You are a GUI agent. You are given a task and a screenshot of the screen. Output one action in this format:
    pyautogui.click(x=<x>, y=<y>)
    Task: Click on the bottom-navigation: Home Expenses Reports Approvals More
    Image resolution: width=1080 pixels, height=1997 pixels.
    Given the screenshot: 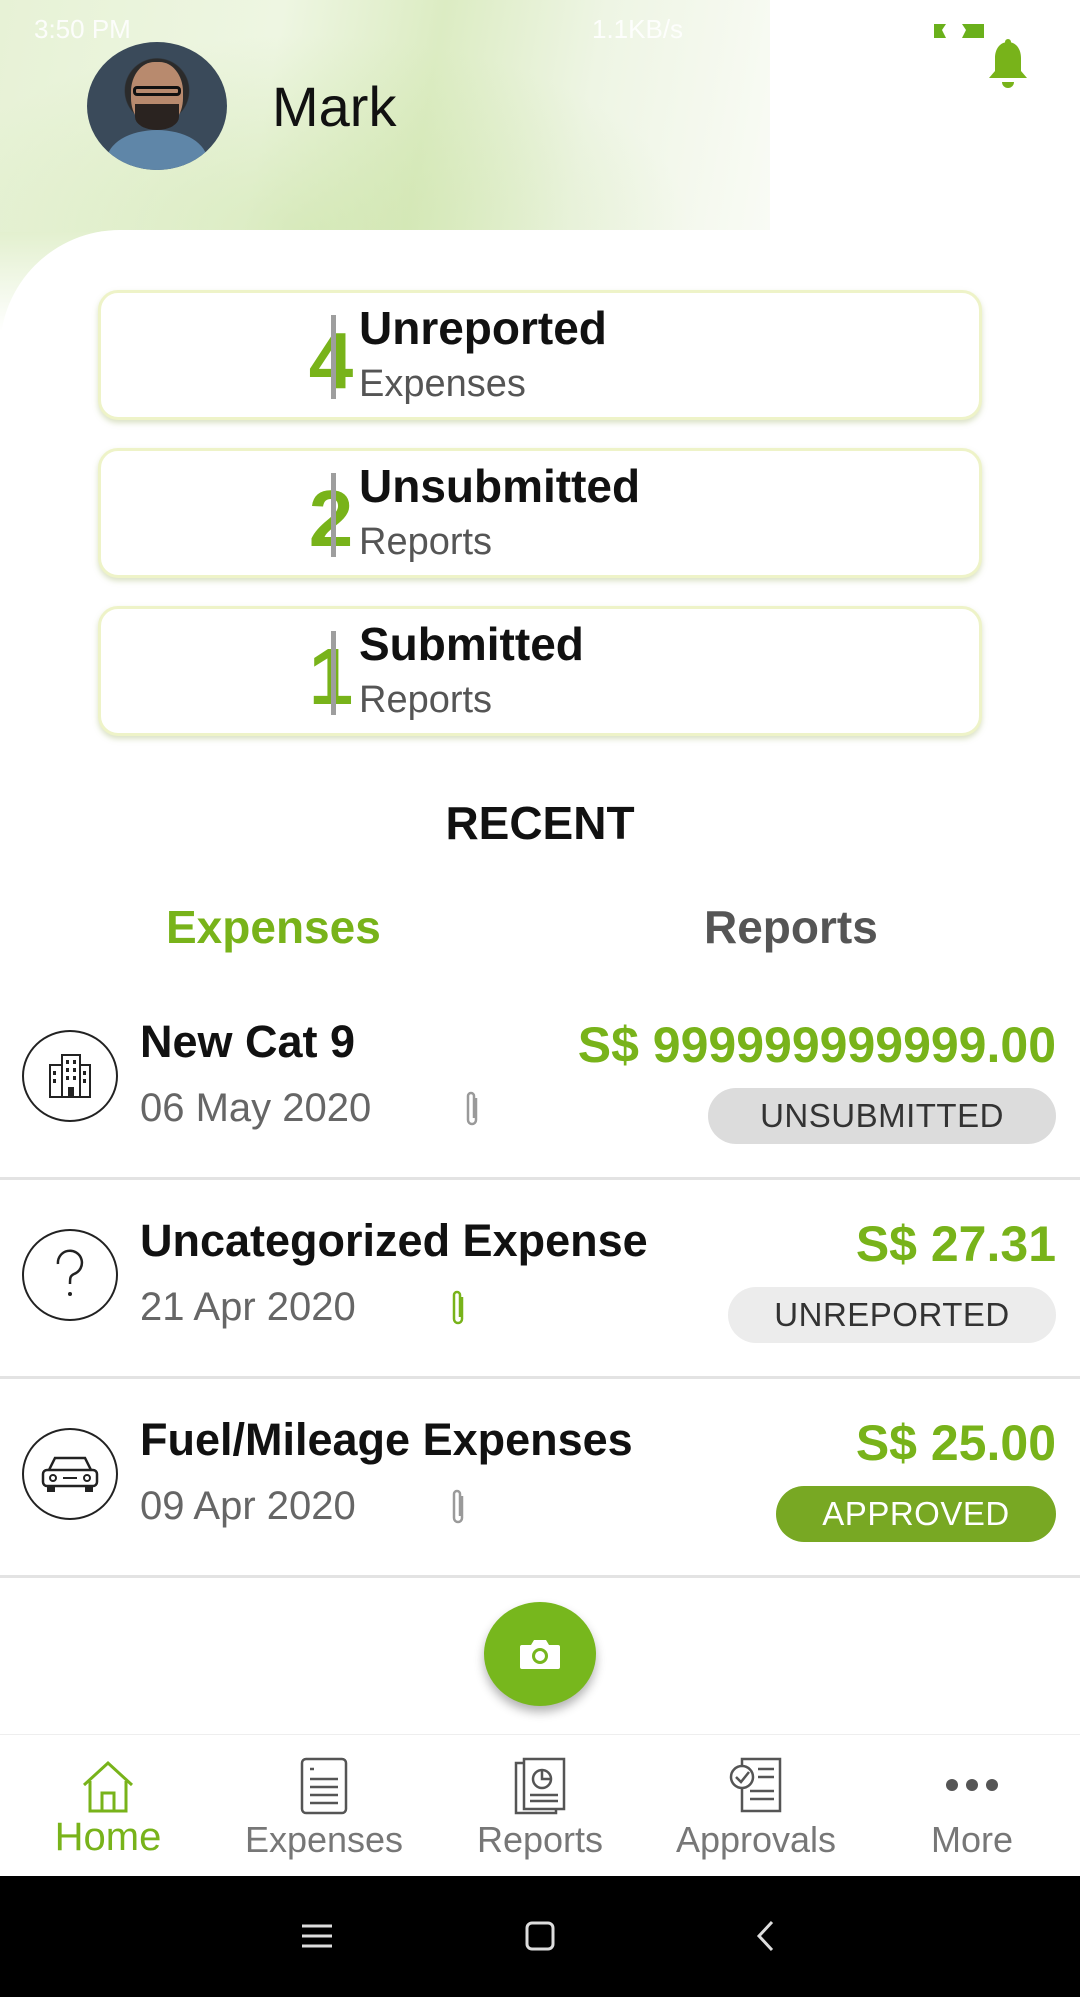 What is the action you would take?
    pyautogui.click(x=540, y=1805)
    